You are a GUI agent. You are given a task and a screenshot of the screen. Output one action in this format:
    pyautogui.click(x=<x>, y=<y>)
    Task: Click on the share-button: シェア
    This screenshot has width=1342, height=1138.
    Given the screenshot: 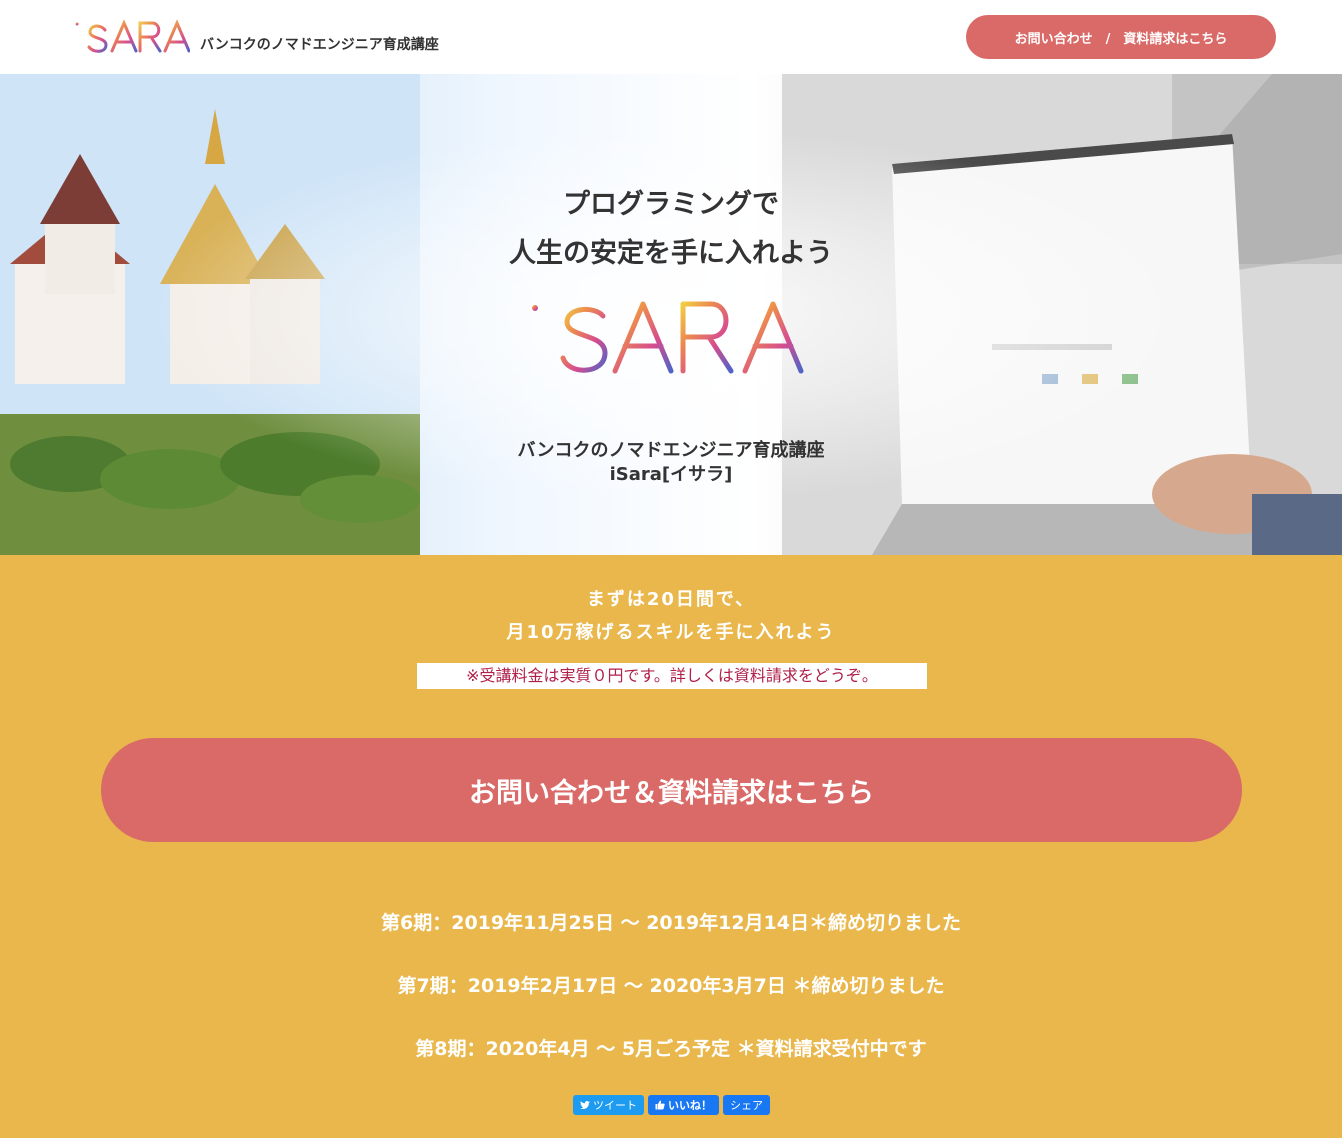 What is the action you would take?
    pyautogui.click(x=746, y=1105)
    